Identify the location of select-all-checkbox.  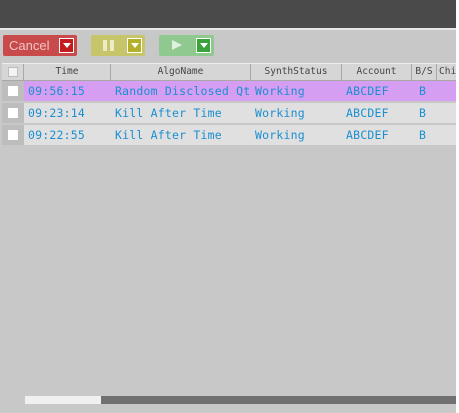
(12, 72).